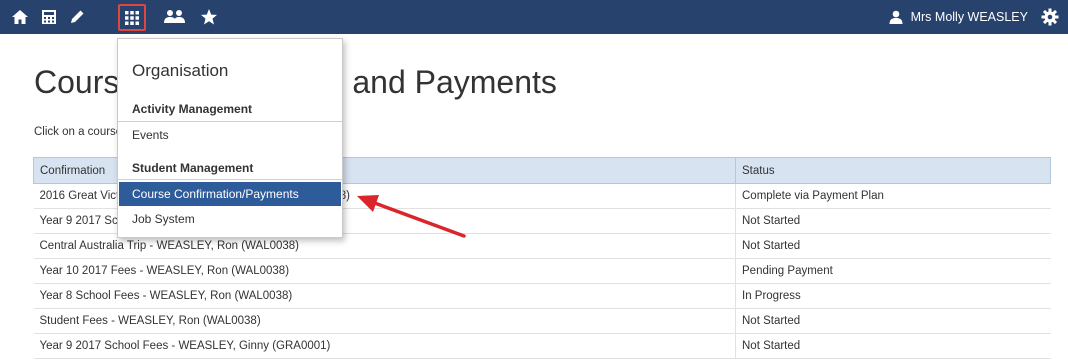  I want to click on pencil-icon, so click(77, 17).